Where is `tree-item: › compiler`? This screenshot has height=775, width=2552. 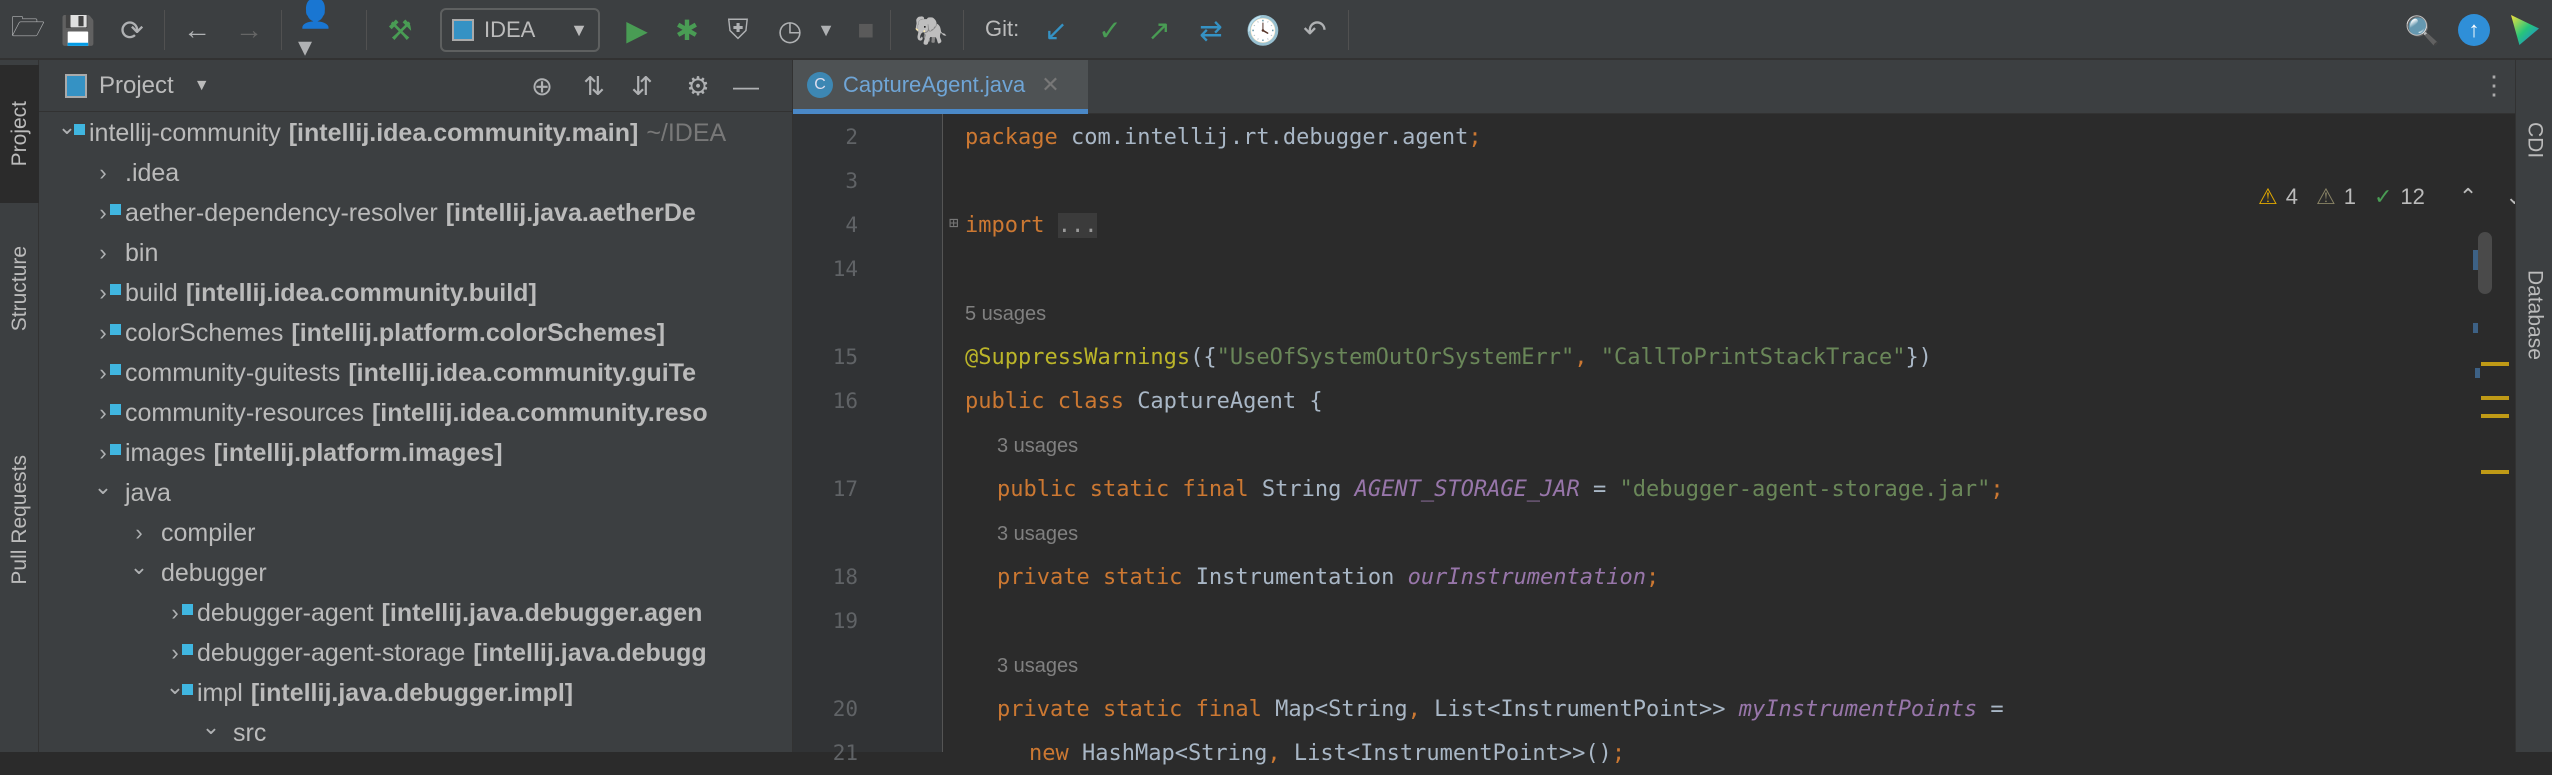 tree-item: › compiler is located at coordinates (415, 533).